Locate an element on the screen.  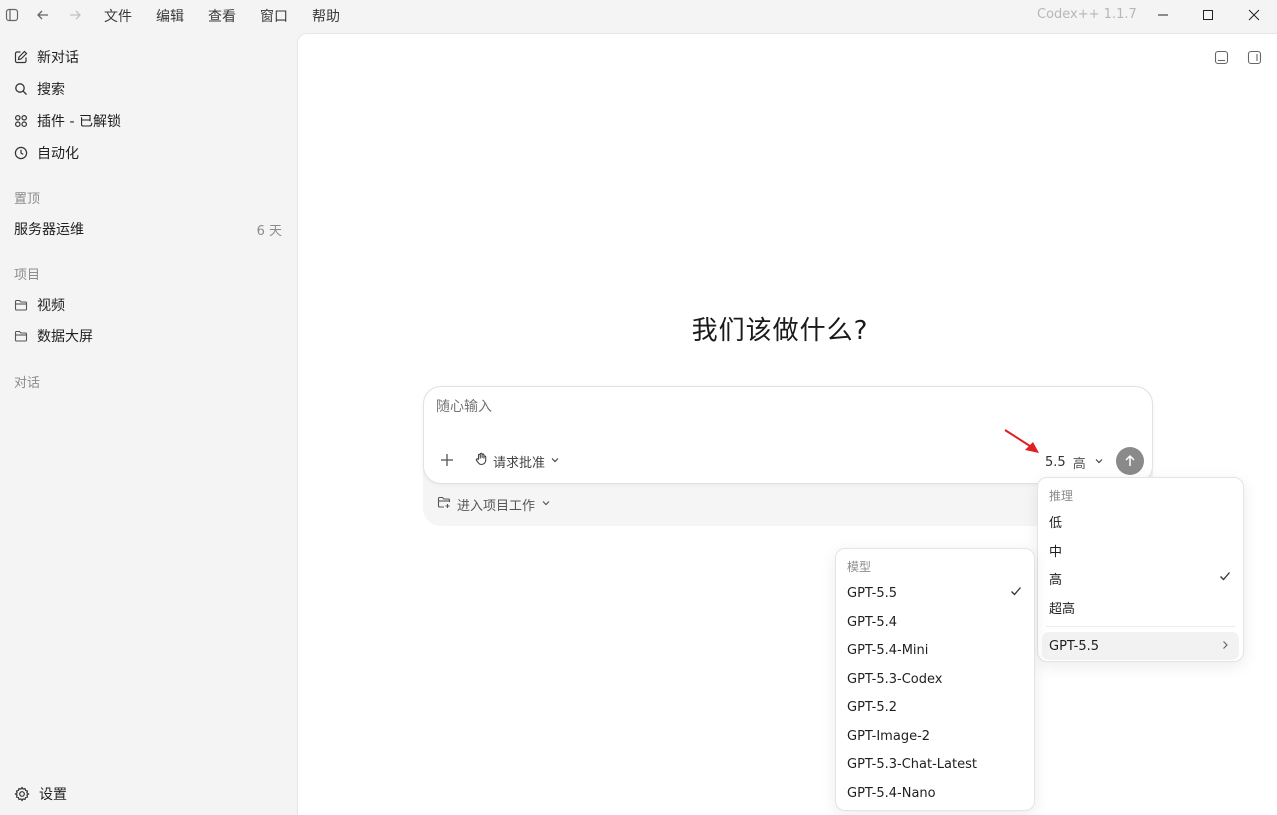
sidebar-item-label: 自动化 is located at coordinates (58, 154).